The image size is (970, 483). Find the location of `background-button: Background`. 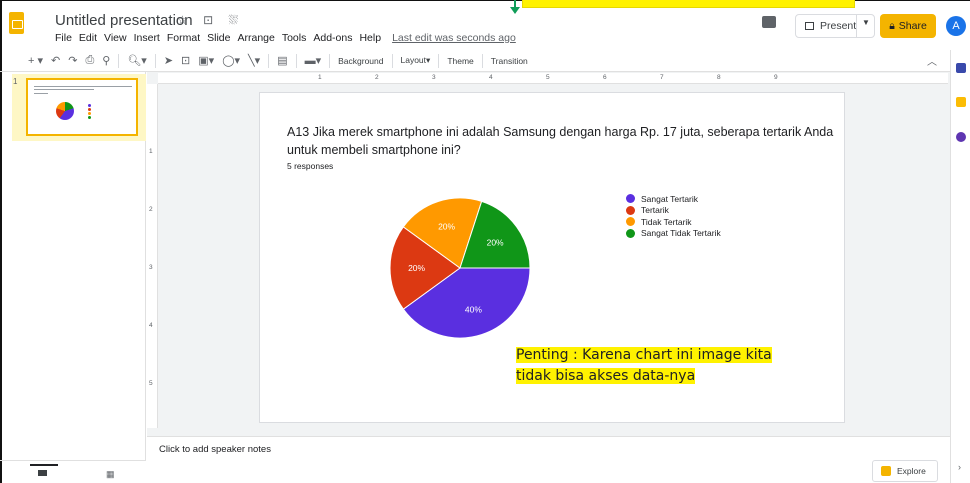

background-button: Background is located at coordinates (360, 61).